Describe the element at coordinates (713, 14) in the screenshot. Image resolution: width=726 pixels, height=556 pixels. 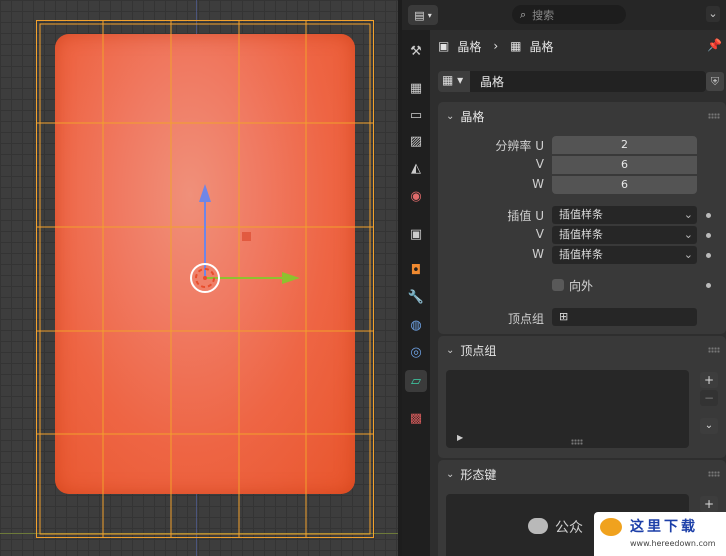
I see `collapse-button: ⌄` at that location.